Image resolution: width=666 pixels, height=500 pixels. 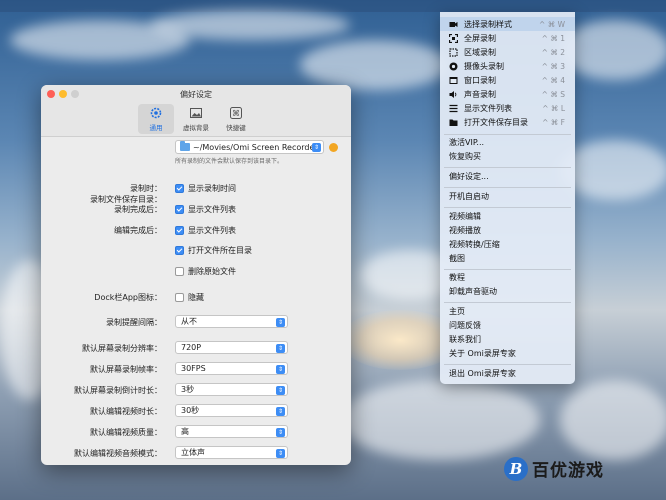 What do you see at coordinates (507, 258) in the screenshot?
I see `menu-item-screenshot: 截图` at bounding box center [507, 258].